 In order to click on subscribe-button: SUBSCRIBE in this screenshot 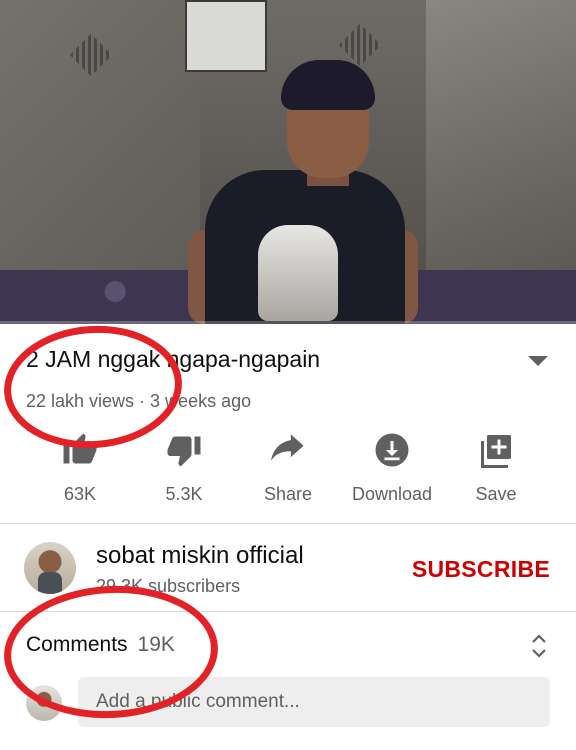, I will do `click(481, 569)`.